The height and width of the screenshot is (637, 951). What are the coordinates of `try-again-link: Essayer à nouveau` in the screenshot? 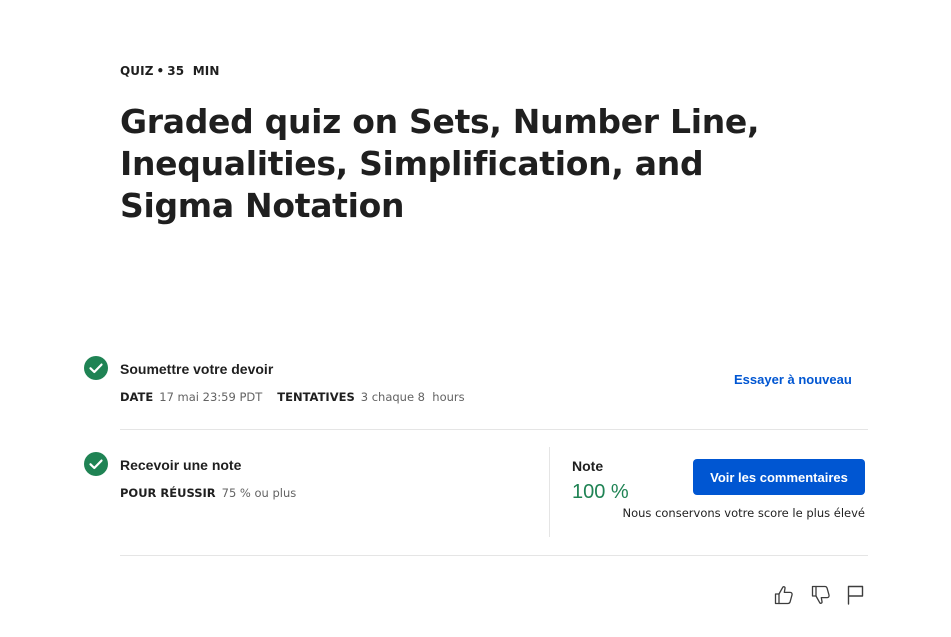 It's located at (793, 379).